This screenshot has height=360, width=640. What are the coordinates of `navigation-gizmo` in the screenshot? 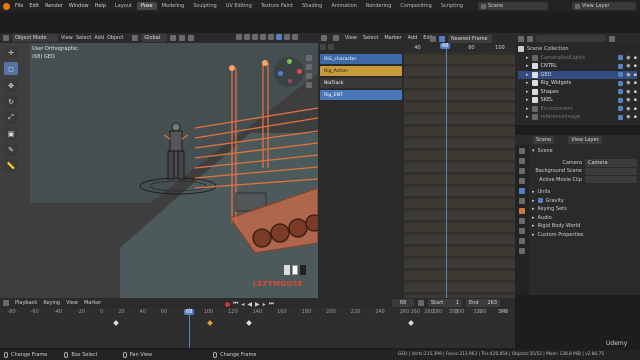 It's located at (289, 72).